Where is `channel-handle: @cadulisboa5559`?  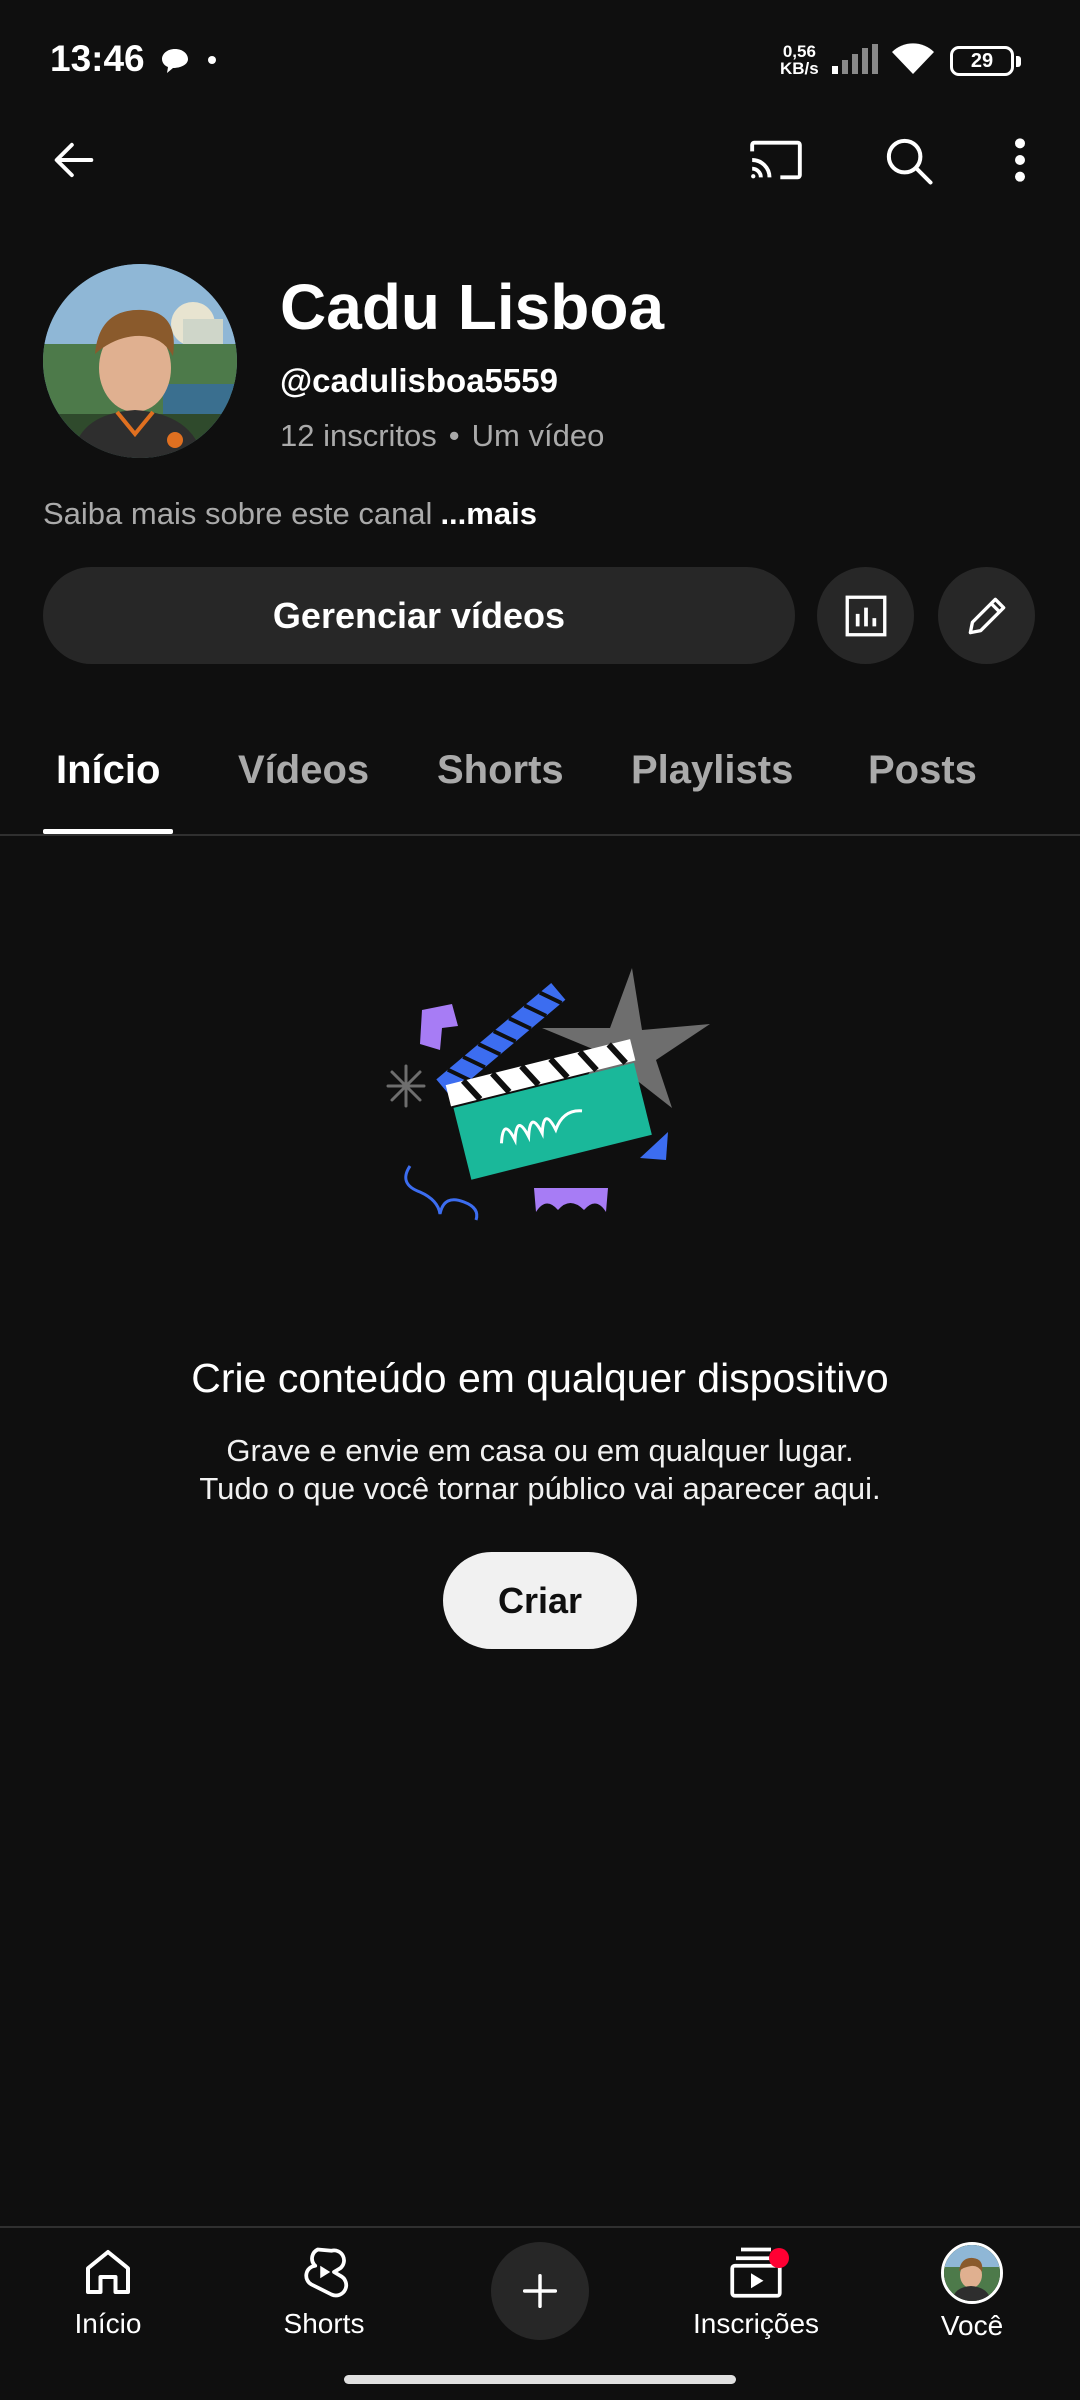 channel-handle: @cadulisboa5559 is located at coordinates (419, 380).